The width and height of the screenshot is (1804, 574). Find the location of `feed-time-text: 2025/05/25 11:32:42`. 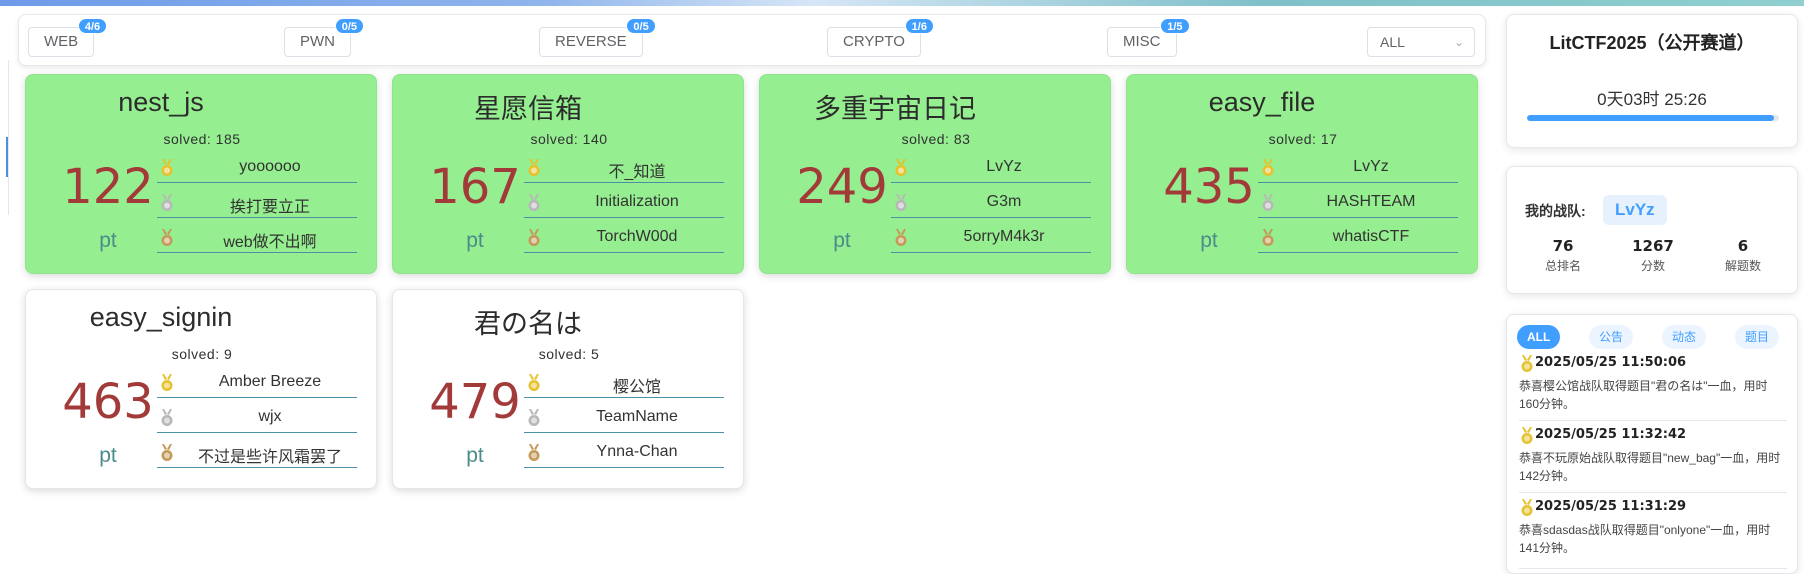

feed-time-text: 2025/05/25 11:32:42 is located at coordinates (1611, 434).